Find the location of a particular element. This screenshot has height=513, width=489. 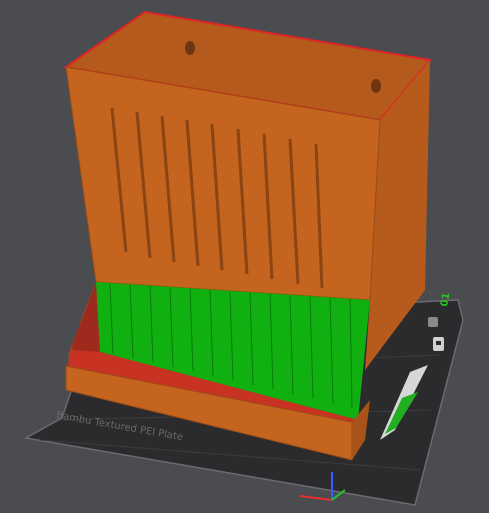

lock-icon is located at coordinates (433, 322).